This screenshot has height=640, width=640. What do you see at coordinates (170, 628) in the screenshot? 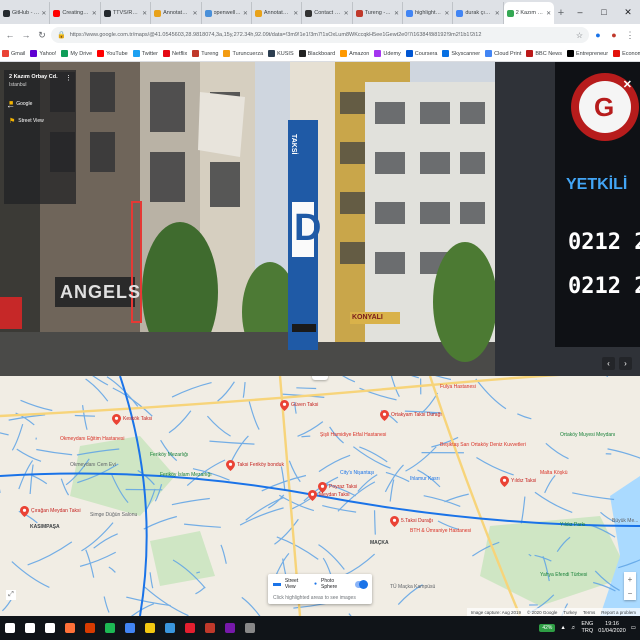
I see `store-icon` at bounding box center [170, 628].